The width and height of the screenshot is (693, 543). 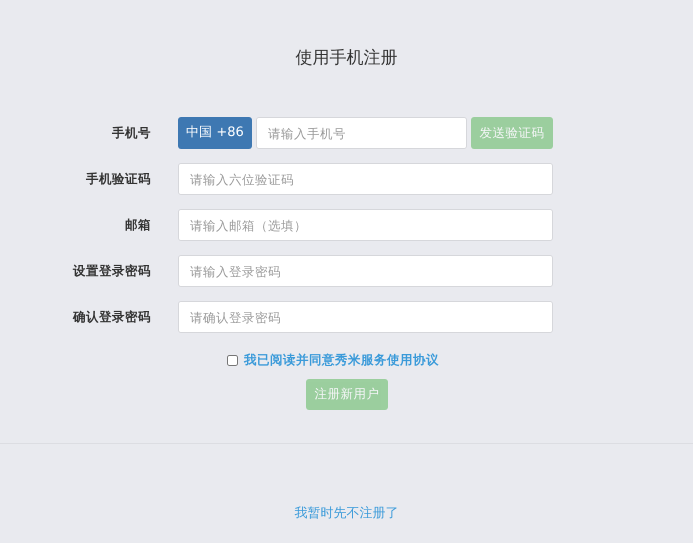 What do you see at coordinates (365, 271) in the screenshot?
I see `input-field: 请输入登录密码` at bounding box center [365, 271].